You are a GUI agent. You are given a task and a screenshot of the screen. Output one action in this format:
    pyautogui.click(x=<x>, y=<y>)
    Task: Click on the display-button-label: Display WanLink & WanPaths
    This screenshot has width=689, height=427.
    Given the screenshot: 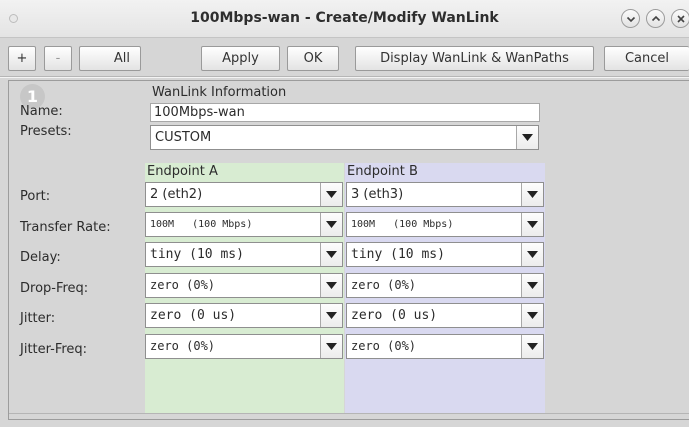 What is the action you would take?
    pyautogui.click(x=474, y=58)
    